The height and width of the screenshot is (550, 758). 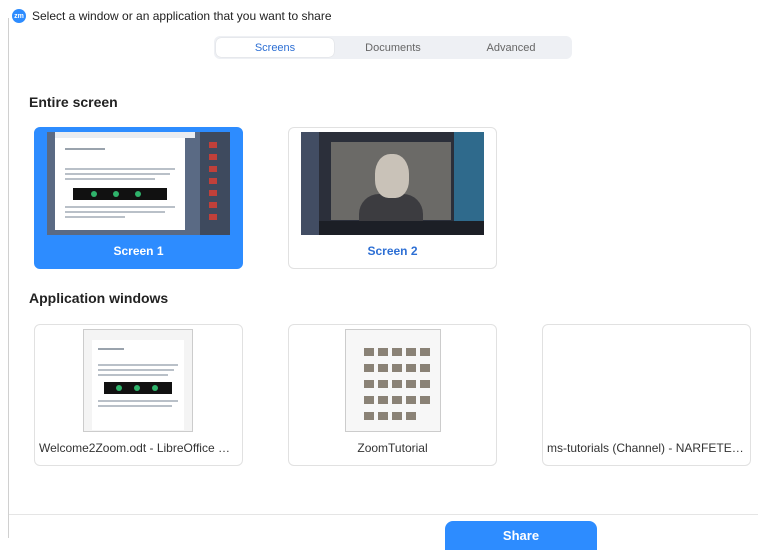 I want to click on footer-divider, so click(x=383, y=514).